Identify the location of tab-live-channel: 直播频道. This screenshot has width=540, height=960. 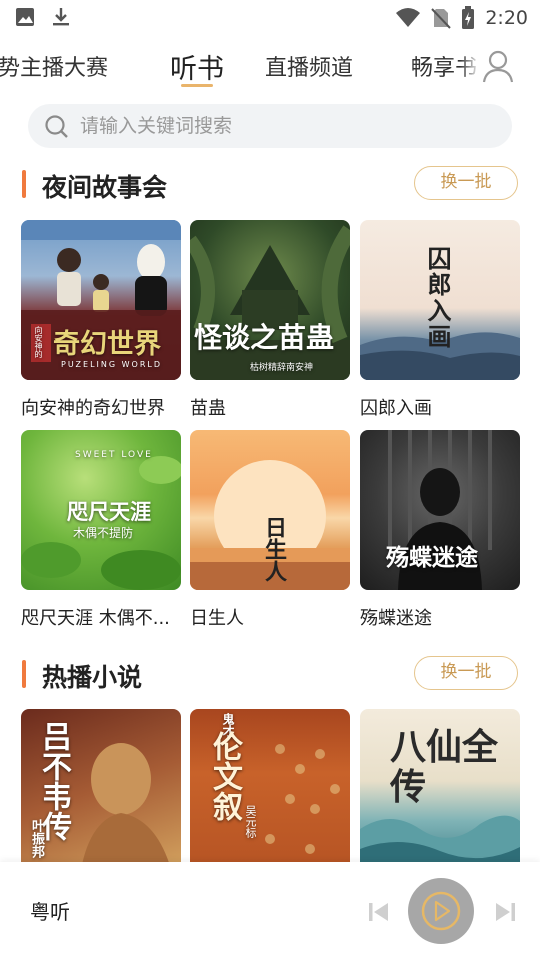
(309, 66).